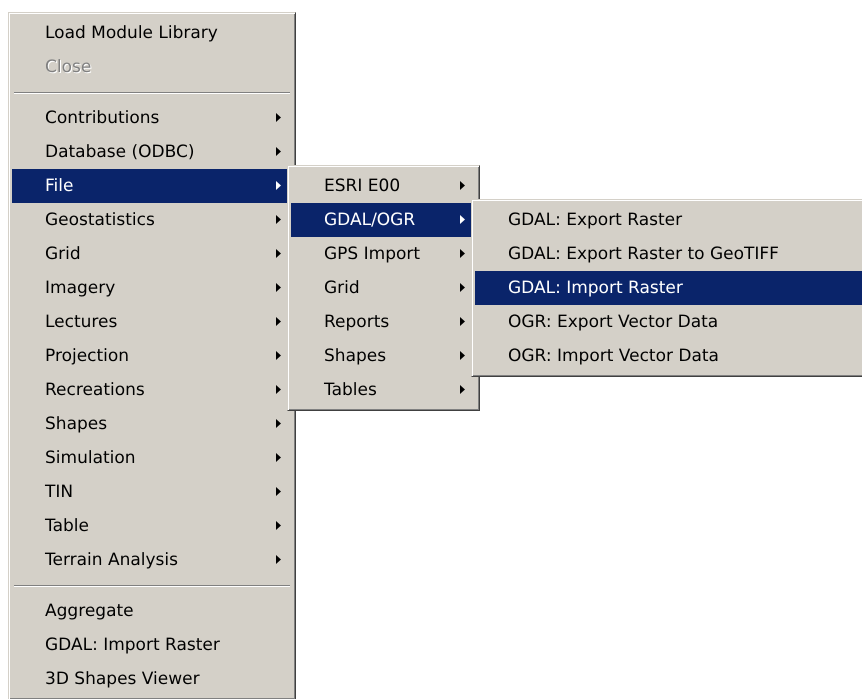  What do you see at coordinates (668, 356) in the screenshot?
I see `menu-item: OGR: Import Vector Data` at bounding box center [668, 356].